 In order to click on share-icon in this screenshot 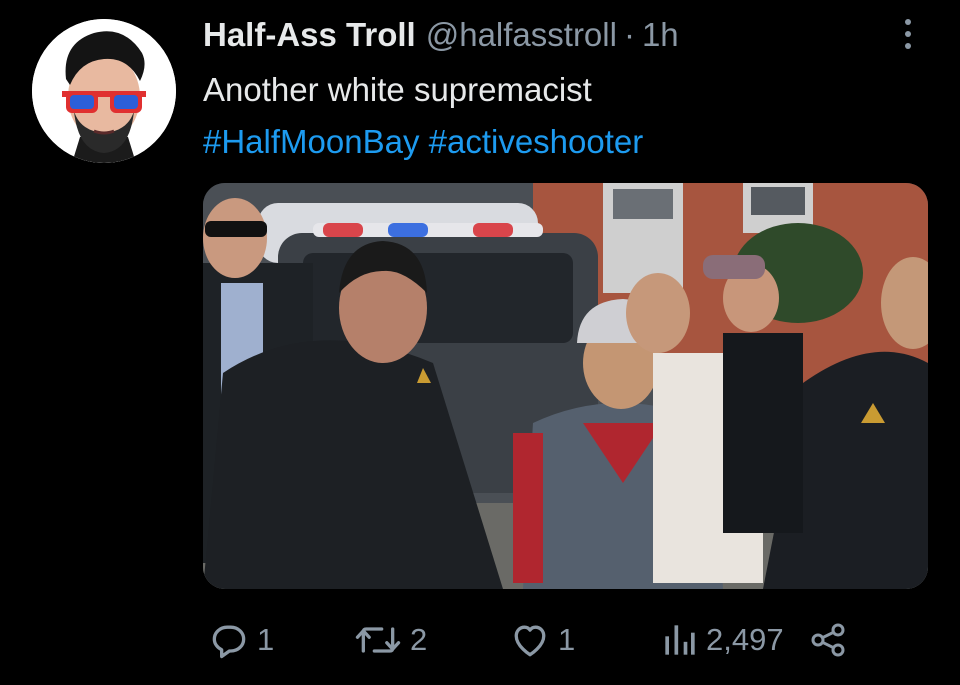, I will do `click(828, 640)`.